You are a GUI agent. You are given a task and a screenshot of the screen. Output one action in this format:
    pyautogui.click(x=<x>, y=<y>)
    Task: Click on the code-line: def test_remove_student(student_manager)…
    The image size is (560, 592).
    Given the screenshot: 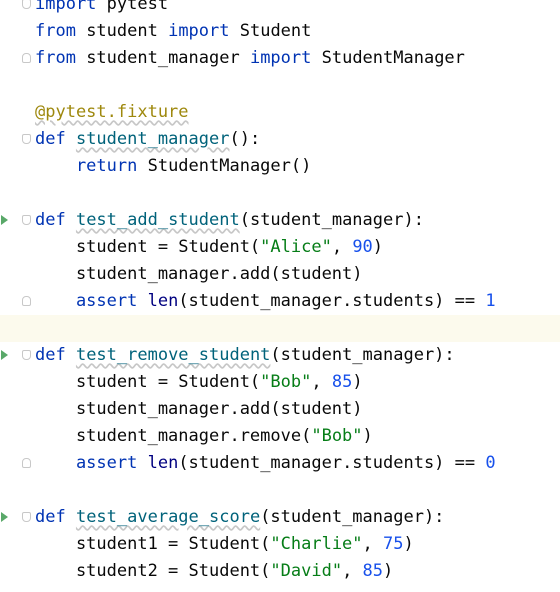 What is the action you would take?
    pyautogui.click(x=280, y=355)
    